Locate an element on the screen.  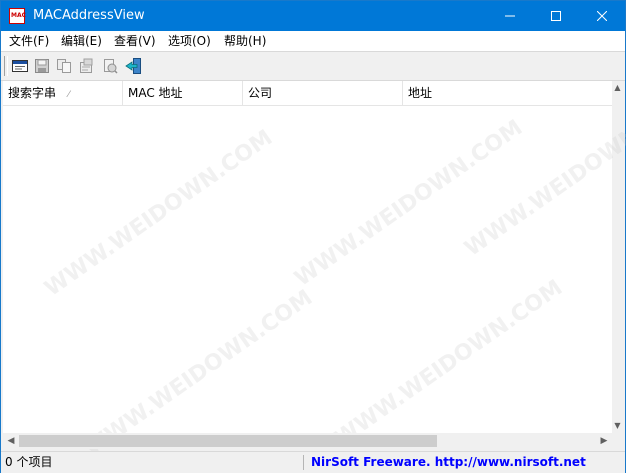
app-icon: MAC is located at coordinates (18, 16).